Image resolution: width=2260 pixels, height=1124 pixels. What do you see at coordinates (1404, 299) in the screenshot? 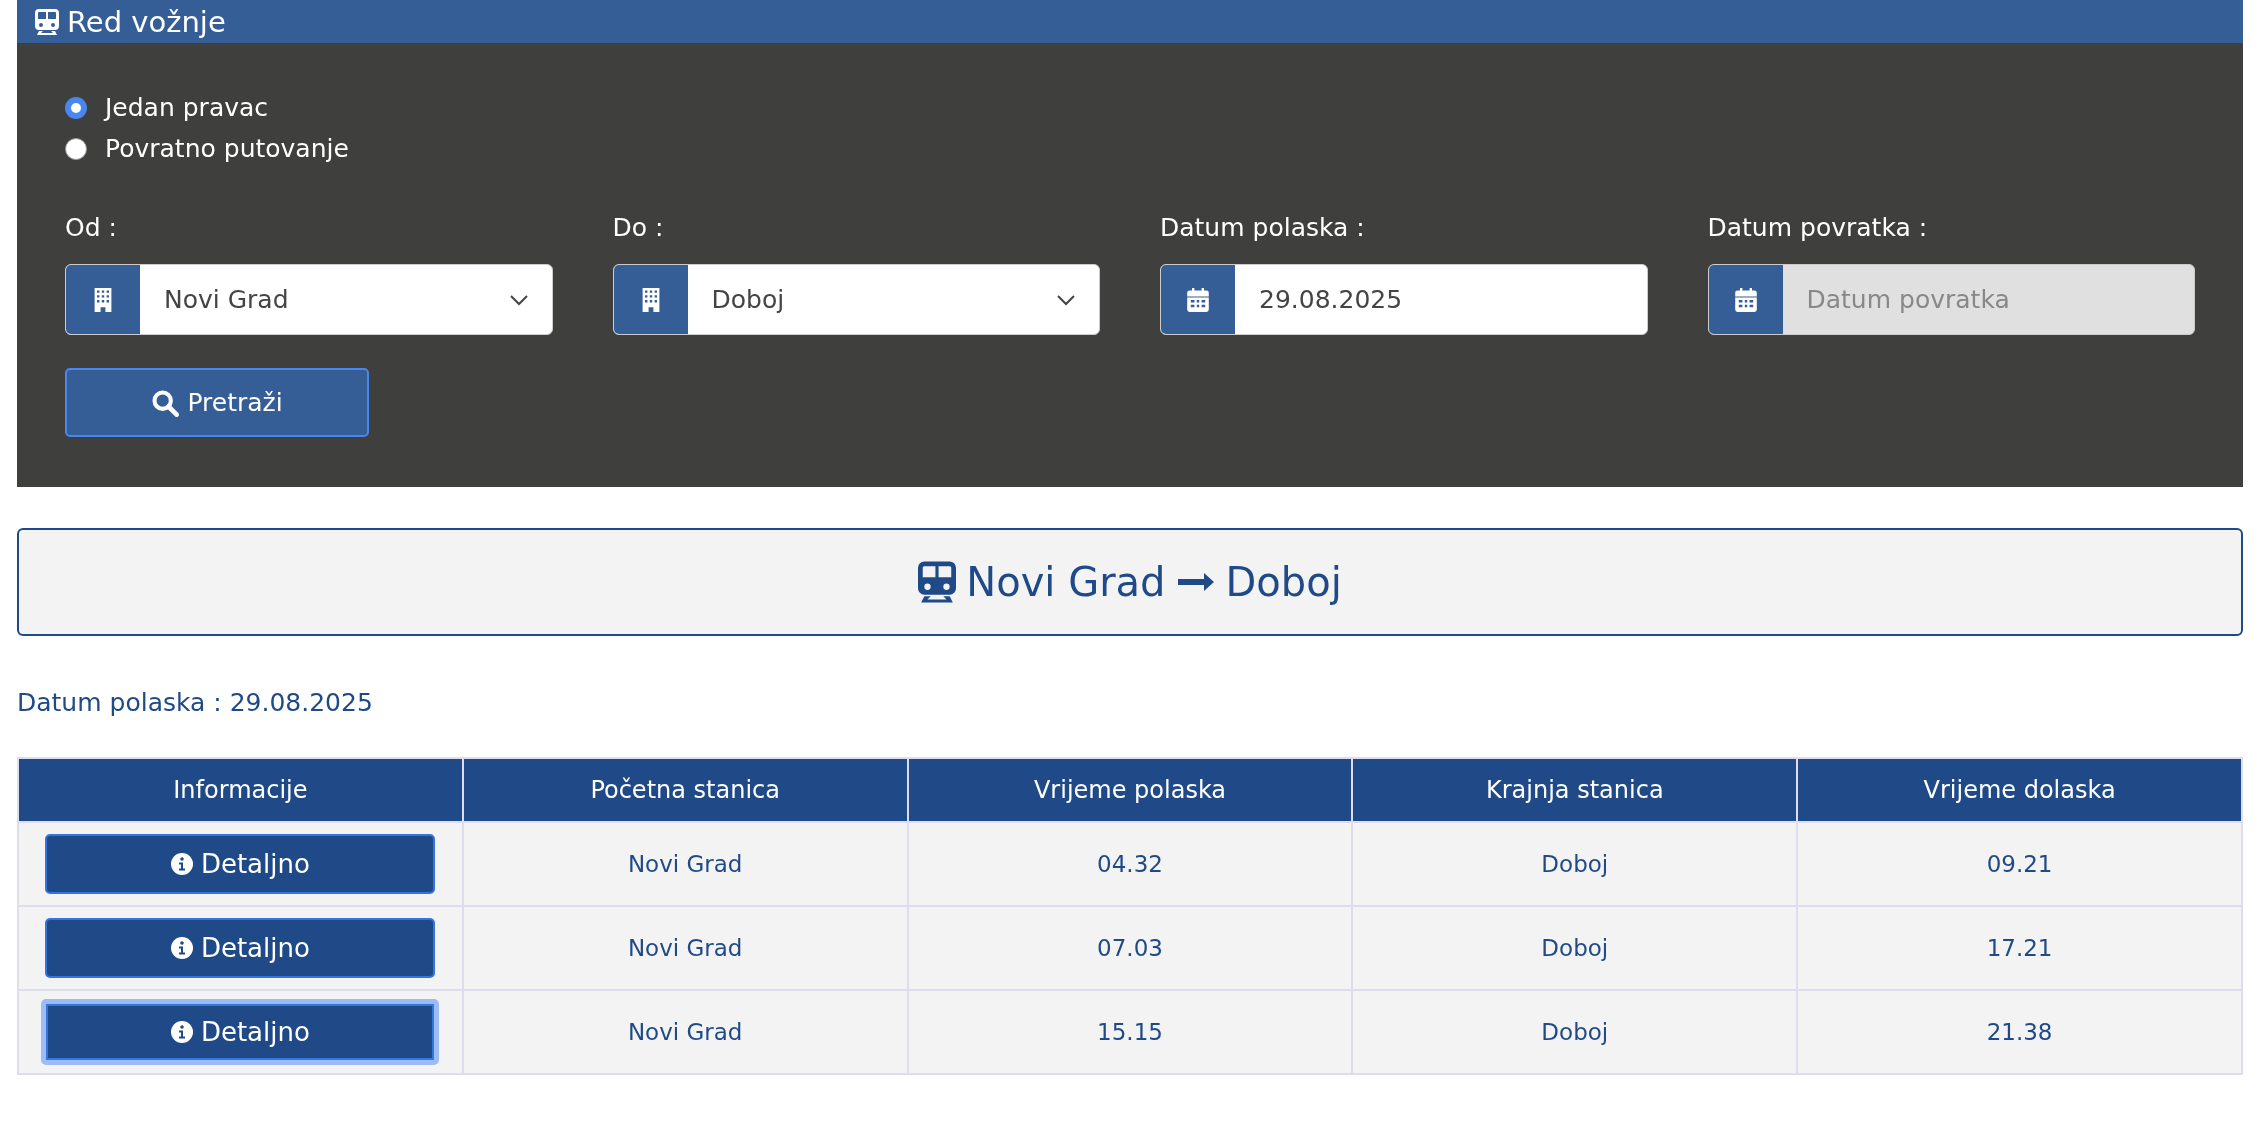
I see `date-field: 29.08.2025` at bounding box center [1404, 299].